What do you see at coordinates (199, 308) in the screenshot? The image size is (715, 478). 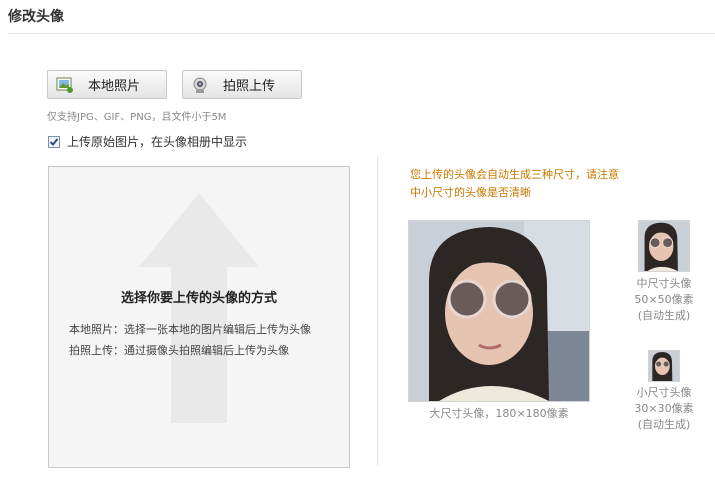 I see `upload-arrow-icon` at bounding box center [199, 308].